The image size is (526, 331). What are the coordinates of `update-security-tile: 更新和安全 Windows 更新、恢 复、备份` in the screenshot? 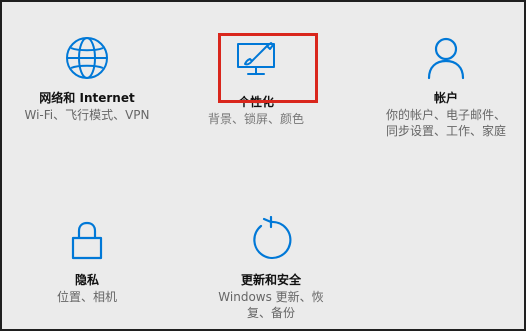 It's located at (271, 268).